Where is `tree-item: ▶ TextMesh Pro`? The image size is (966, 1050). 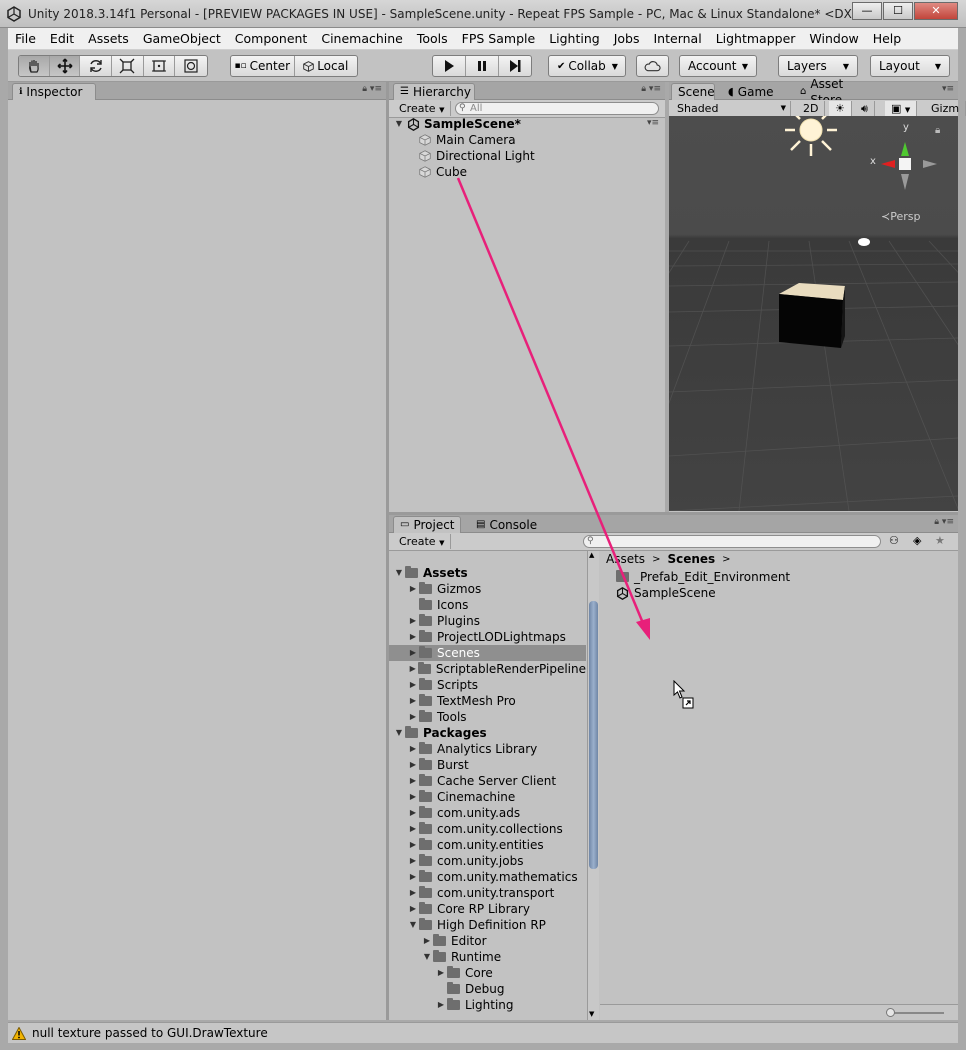 tree-item: ▶ TextMesh Pro is located at coordinates (487, 701).